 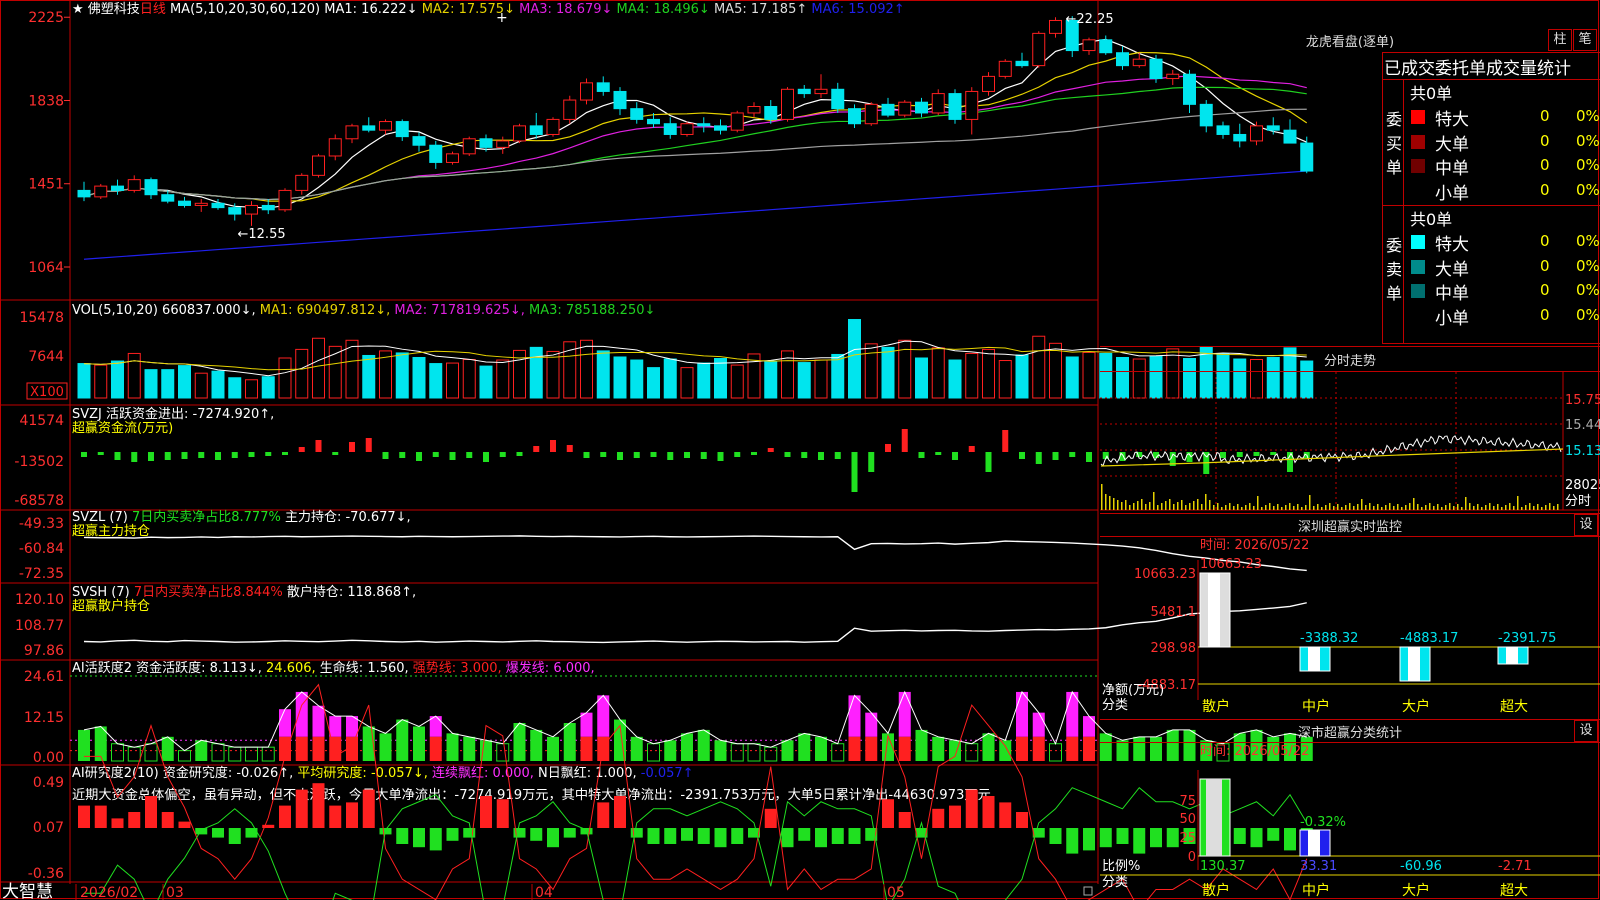 What do you see at coordinates (1316, 890) in the screenshot?
I see `class-cat-label: 中户` at bounding box center [1316, 890].